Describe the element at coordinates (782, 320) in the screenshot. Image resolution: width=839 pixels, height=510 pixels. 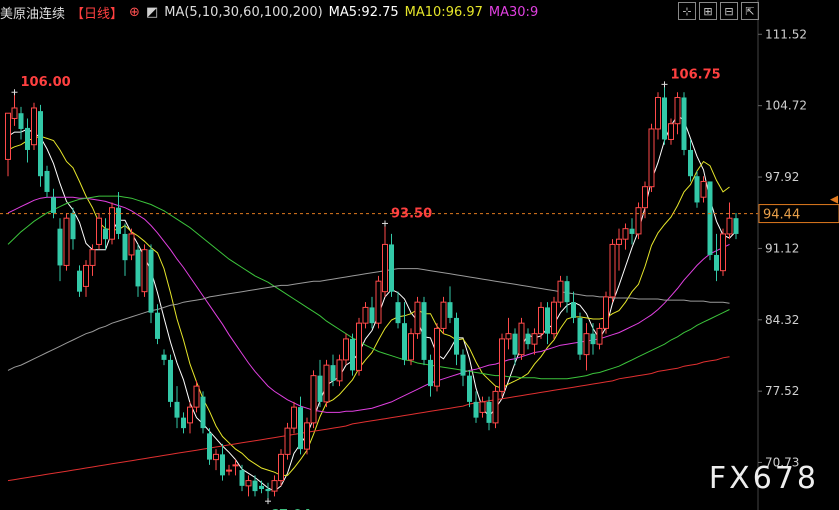
I see `y-tick-label: 84.32` at that location.